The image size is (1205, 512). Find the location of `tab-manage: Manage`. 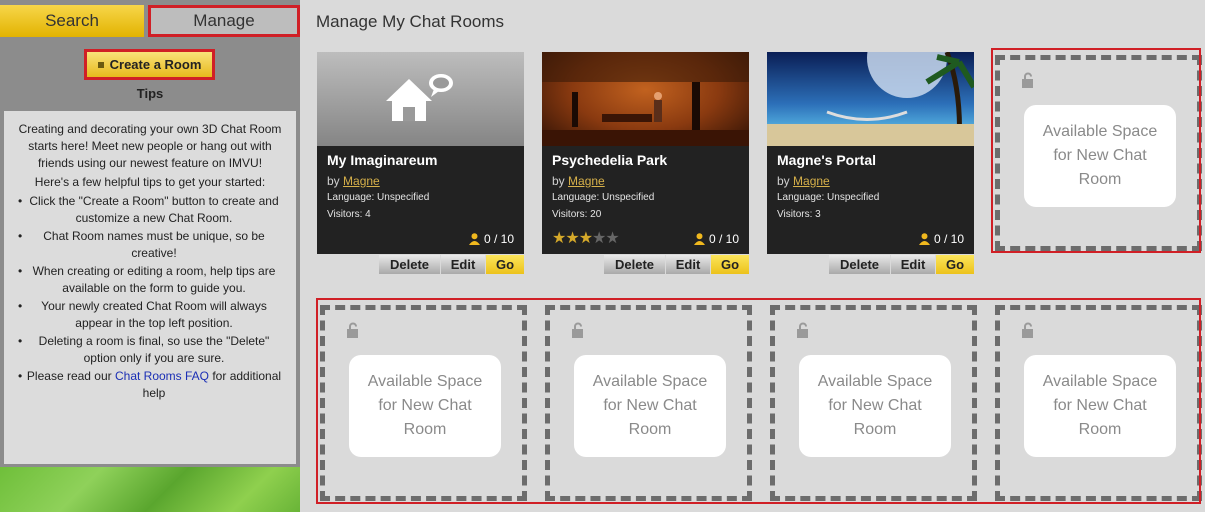

tab-manage: Manage is located at coordinates (224, 21).